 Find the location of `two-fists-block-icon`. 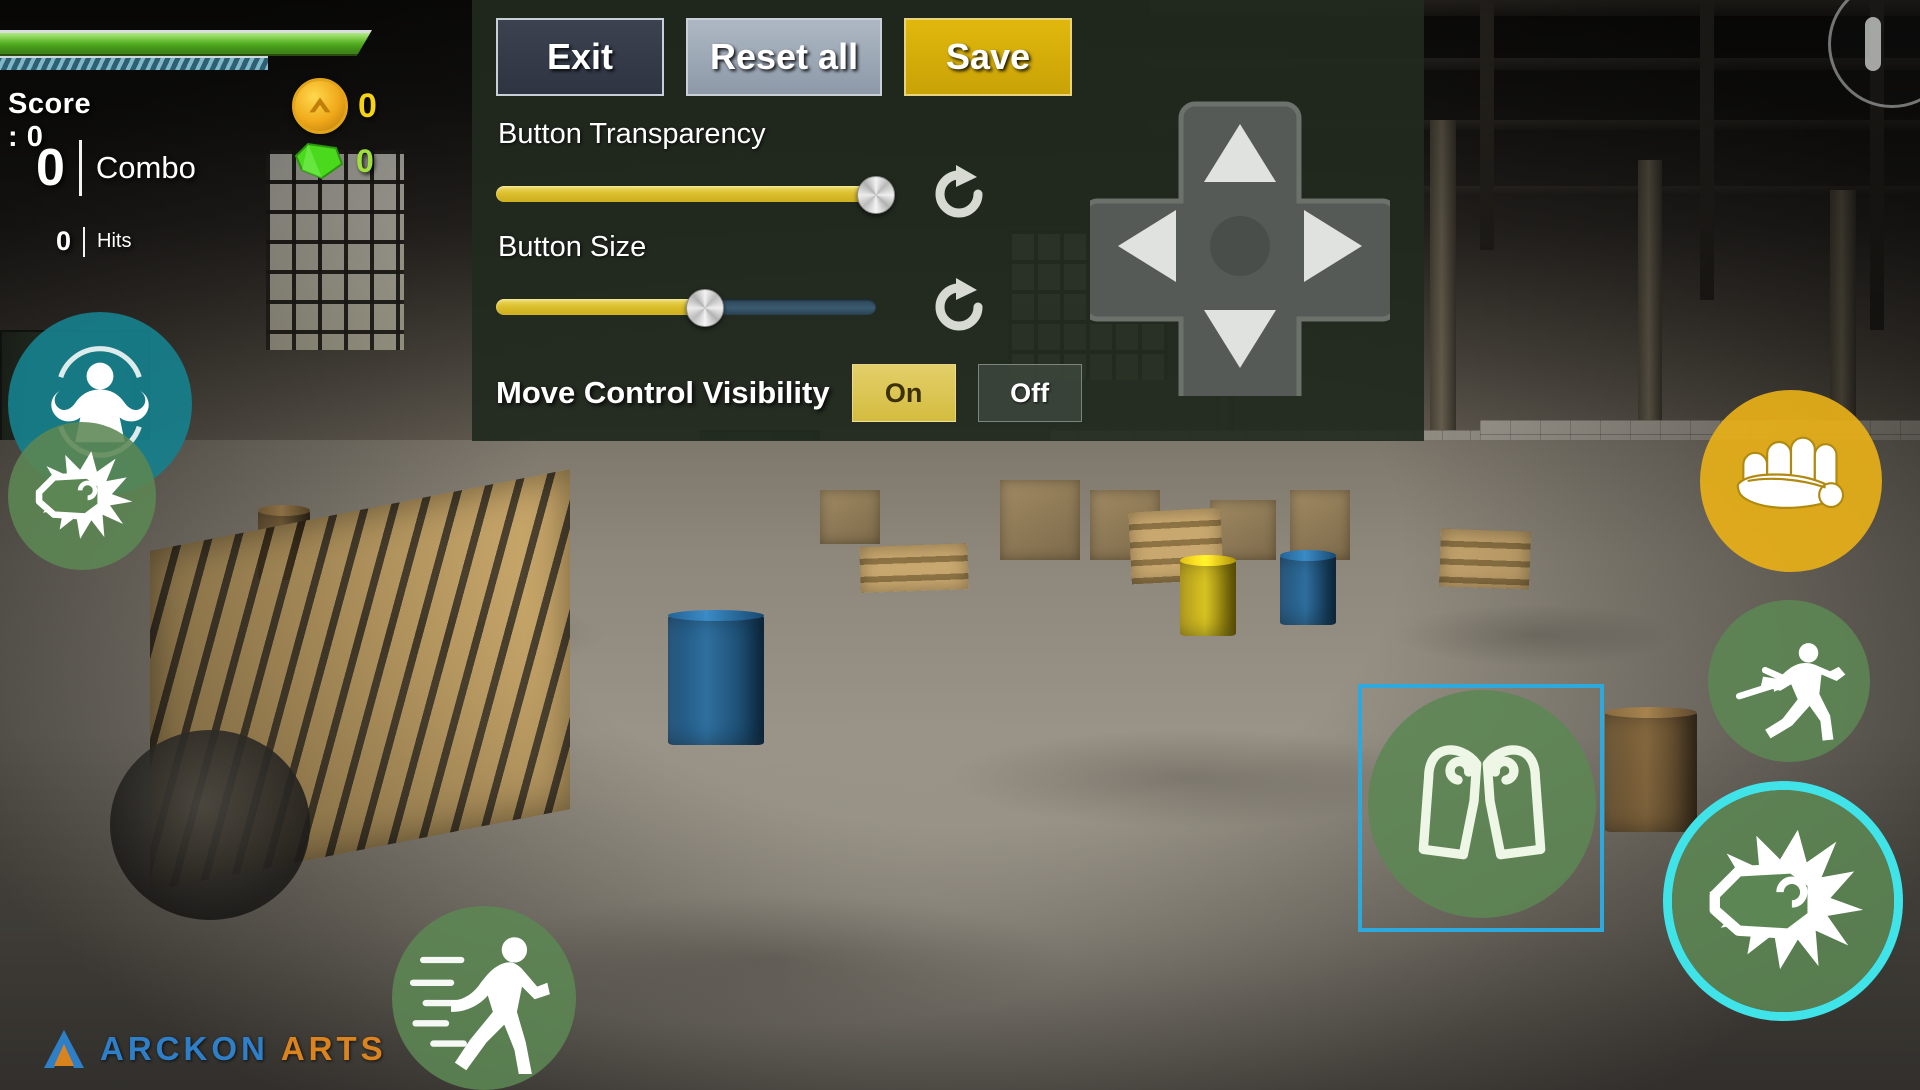

two-fists-block-icon is located at coordinates (1482, 802).